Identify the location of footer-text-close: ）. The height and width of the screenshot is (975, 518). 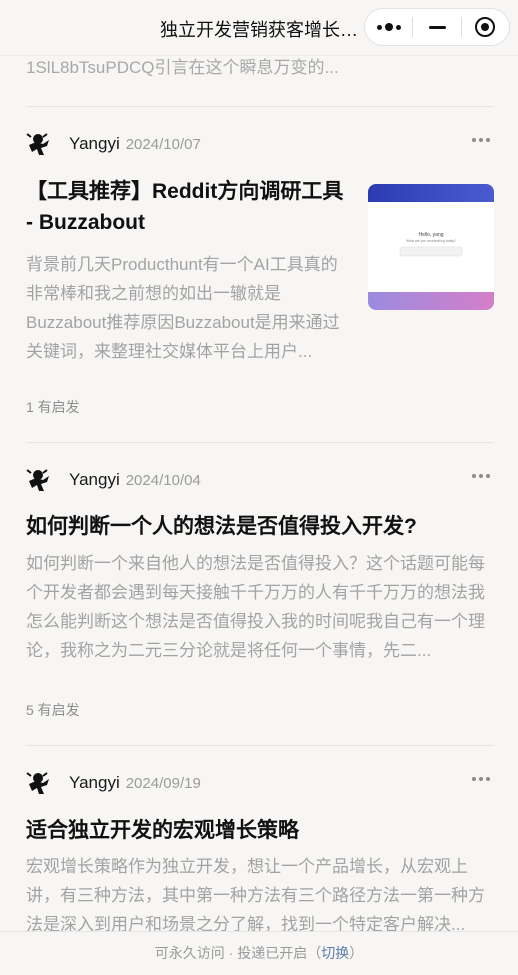
(356, 953).